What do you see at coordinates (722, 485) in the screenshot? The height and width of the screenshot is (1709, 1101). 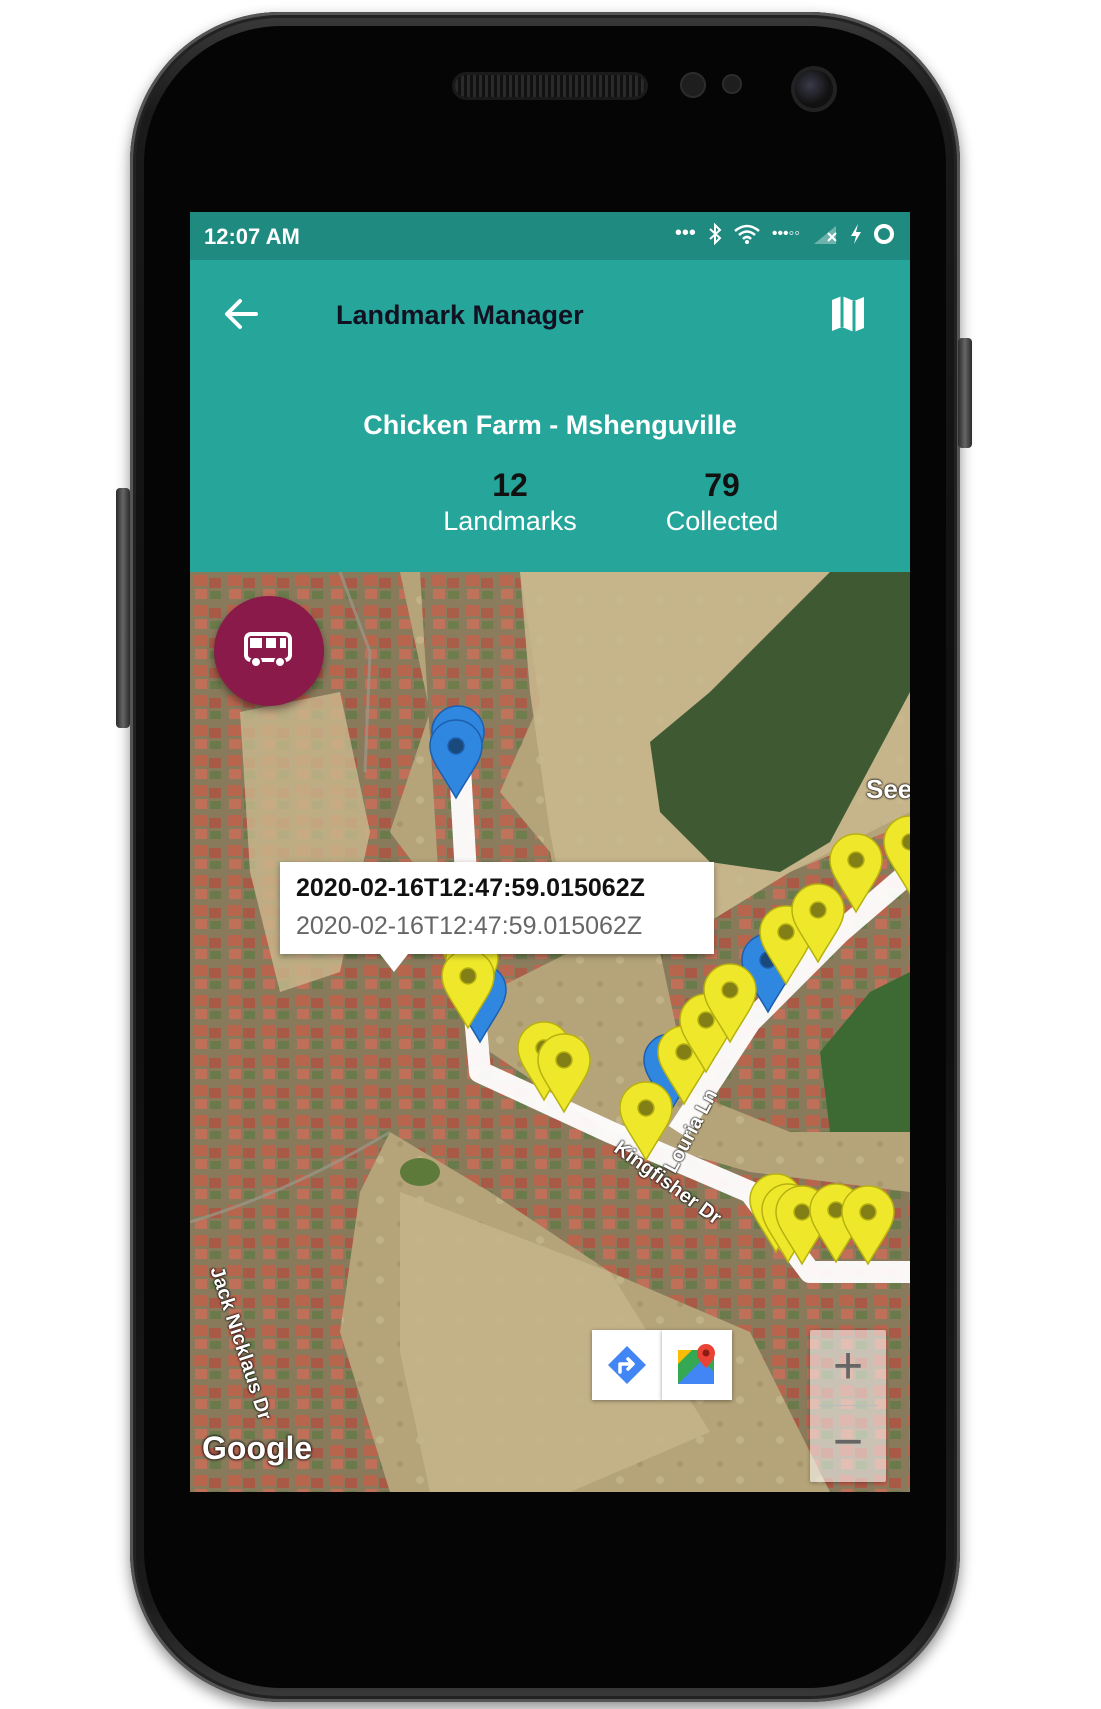 I see `stat-value: 79` at bounding box center [722, 485].